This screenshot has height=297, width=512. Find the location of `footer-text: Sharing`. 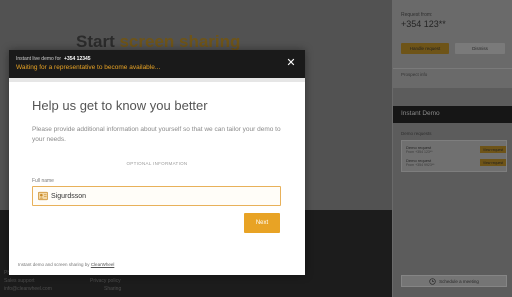

footer-text: Sharing is located at coordinates (113, 289).